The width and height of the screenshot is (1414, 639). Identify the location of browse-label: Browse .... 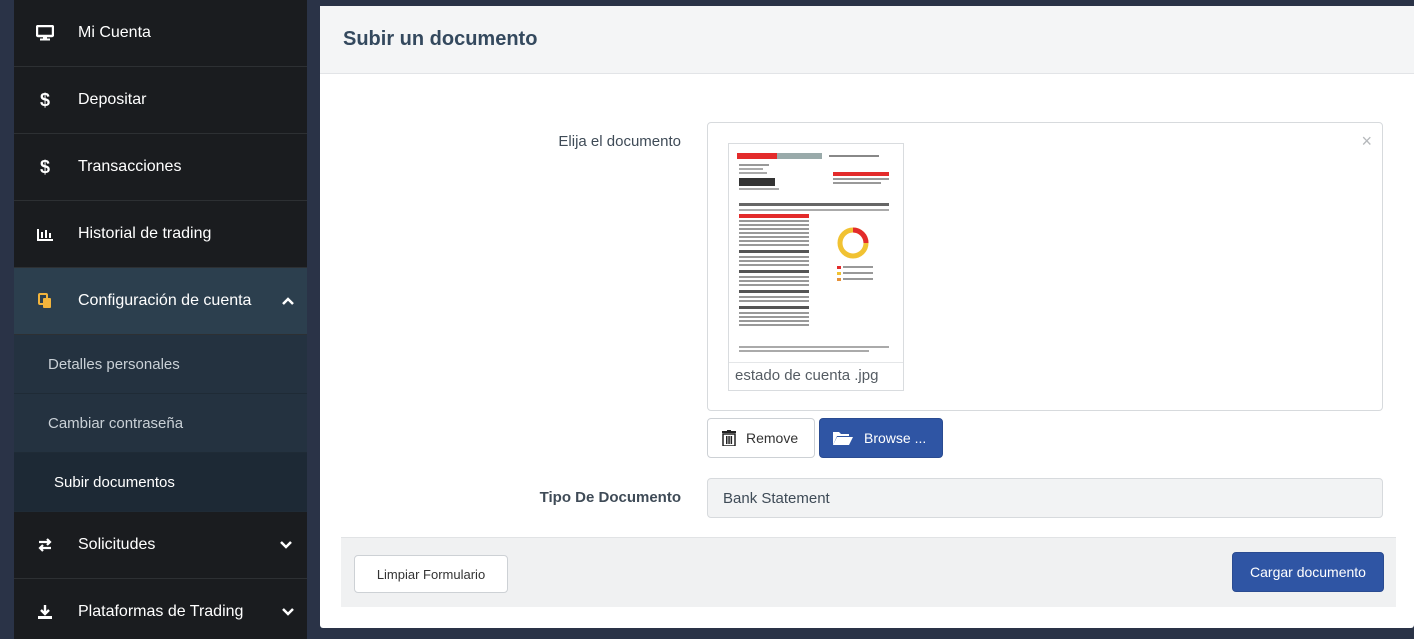
(895, 438).